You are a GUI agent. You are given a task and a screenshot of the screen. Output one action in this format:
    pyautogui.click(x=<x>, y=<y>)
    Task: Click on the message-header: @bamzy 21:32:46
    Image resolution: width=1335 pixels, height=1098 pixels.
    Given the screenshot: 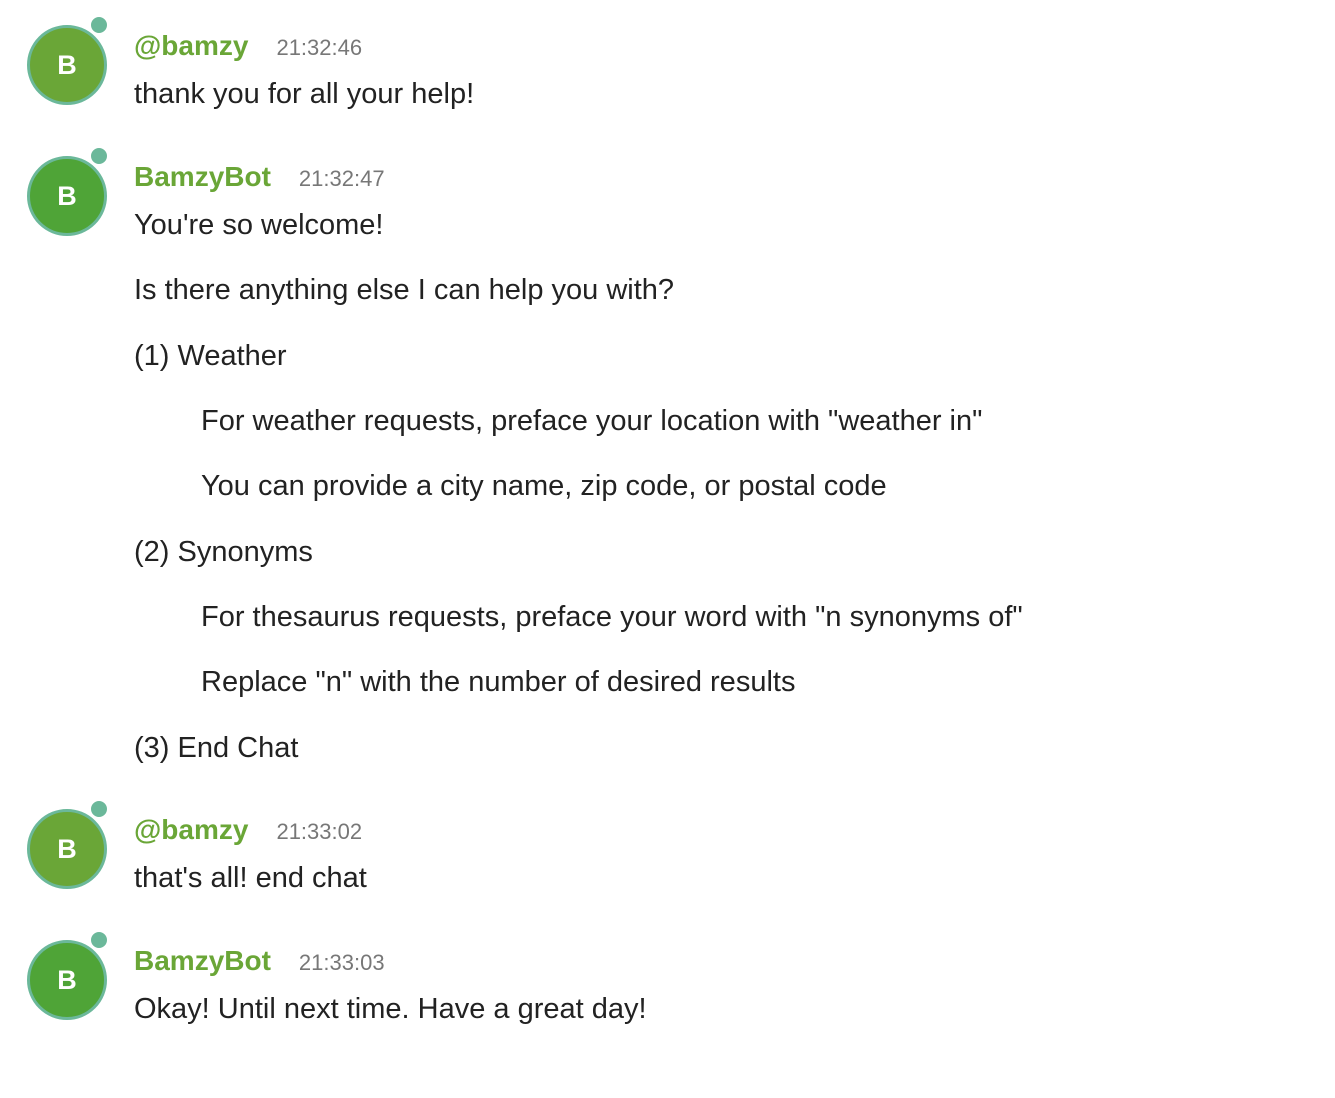 What is the action you would take?
    pyautogui.click(x=248, y=46)
    